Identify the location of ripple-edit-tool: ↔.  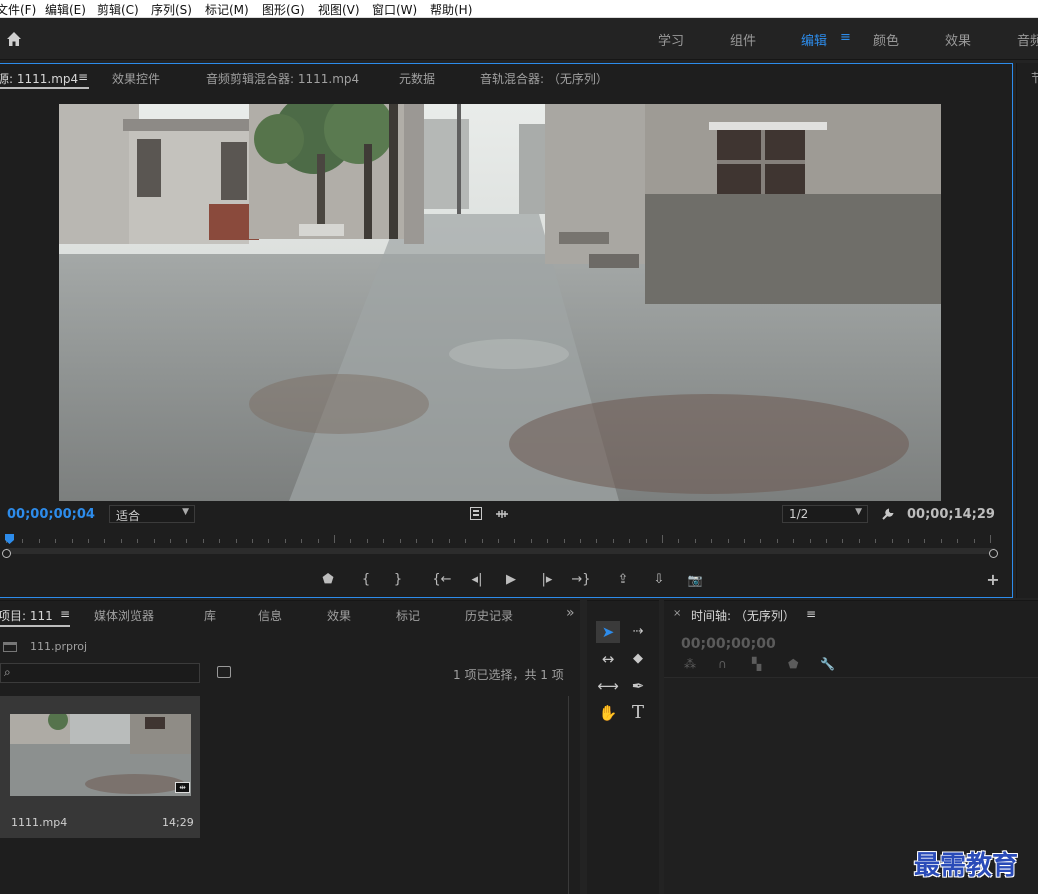
(608, 659).